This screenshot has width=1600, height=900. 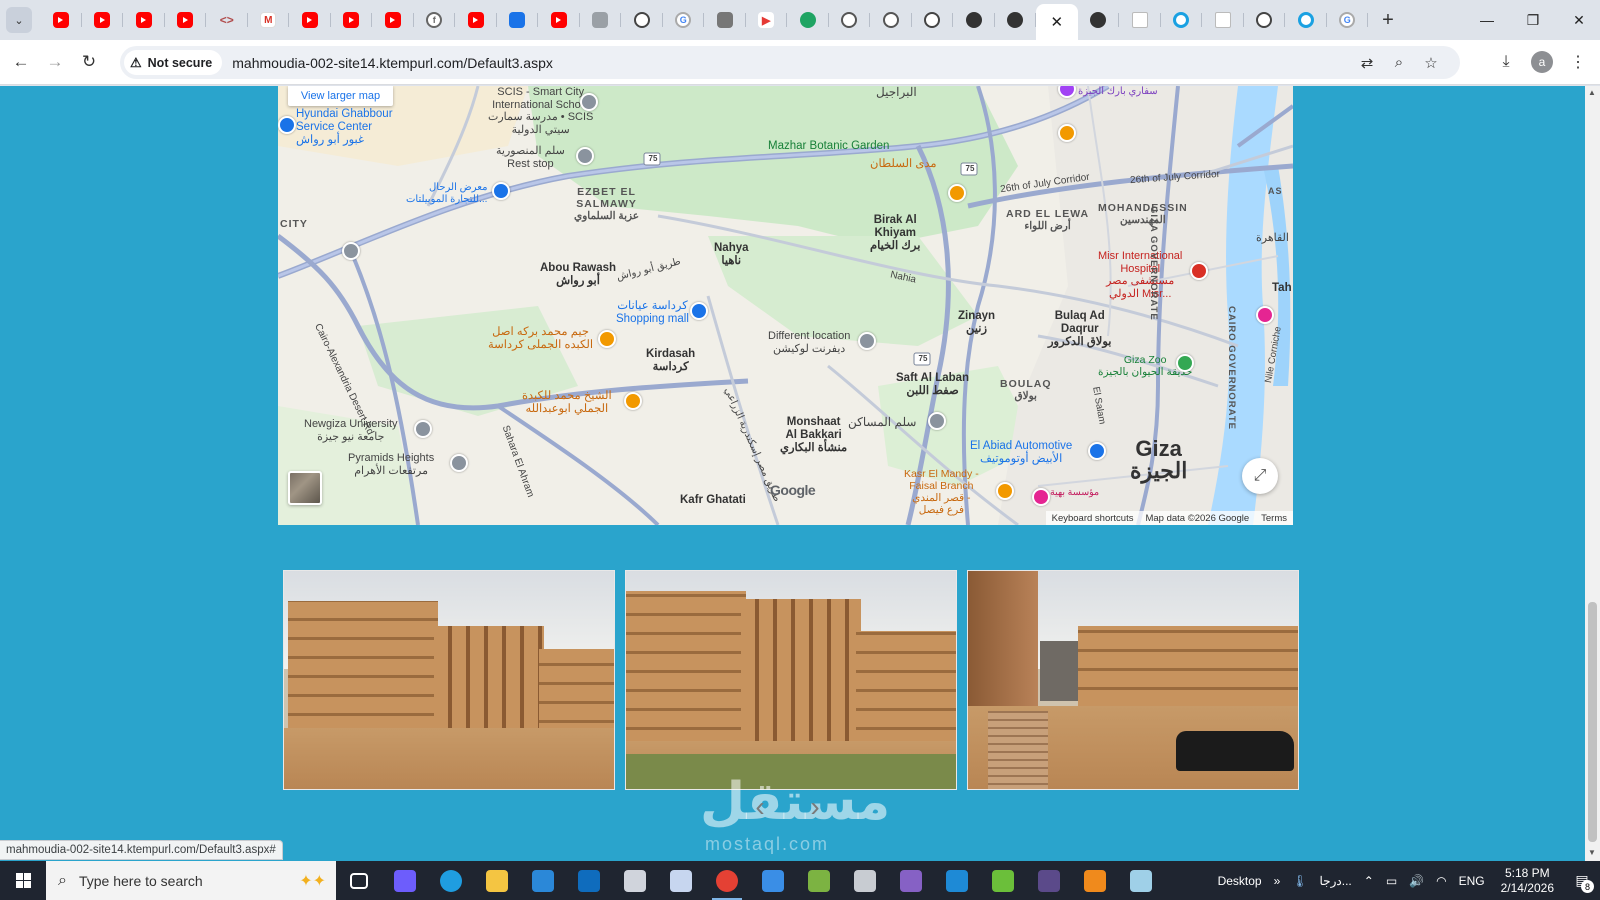 I want to click on taskbar-search: ⌕ Type here to search ✦✦, so click(x=191, y=880).